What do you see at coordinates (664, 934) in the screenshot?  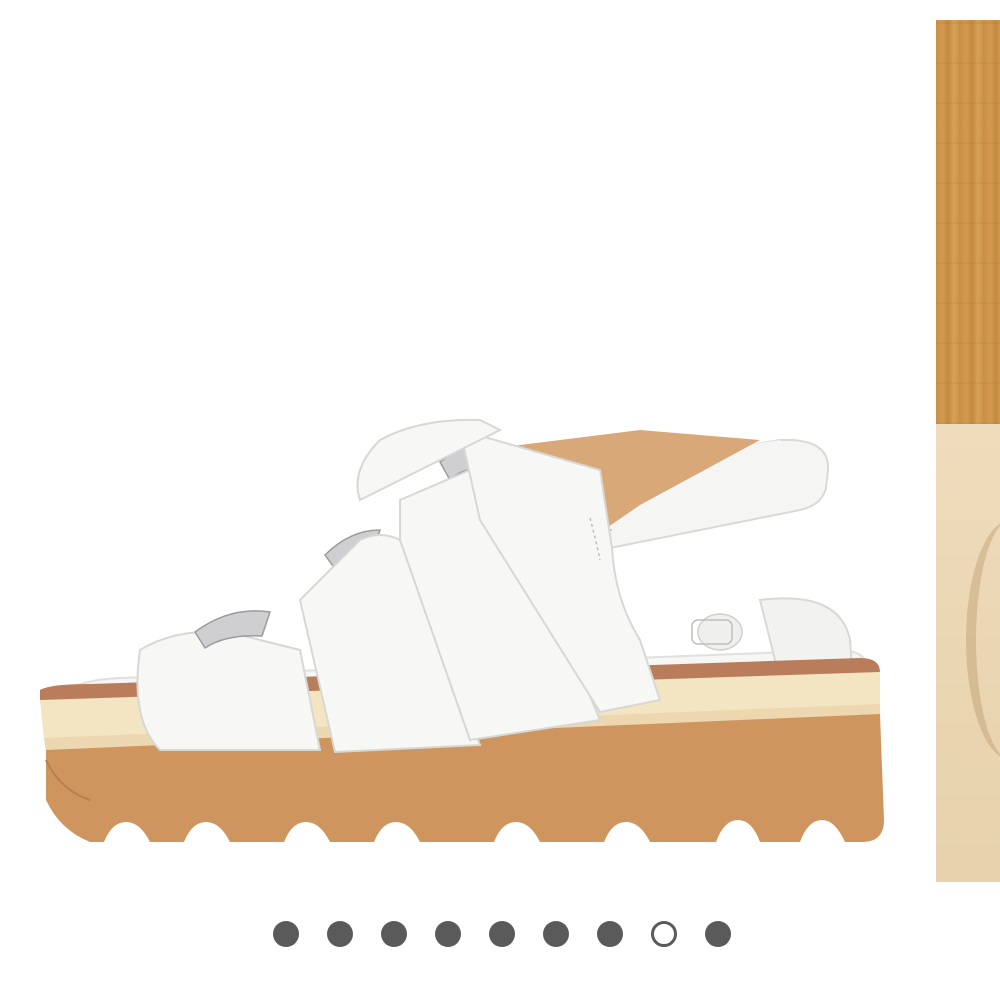 I see `pagination-dot-active` at bounding box center [664, 934].